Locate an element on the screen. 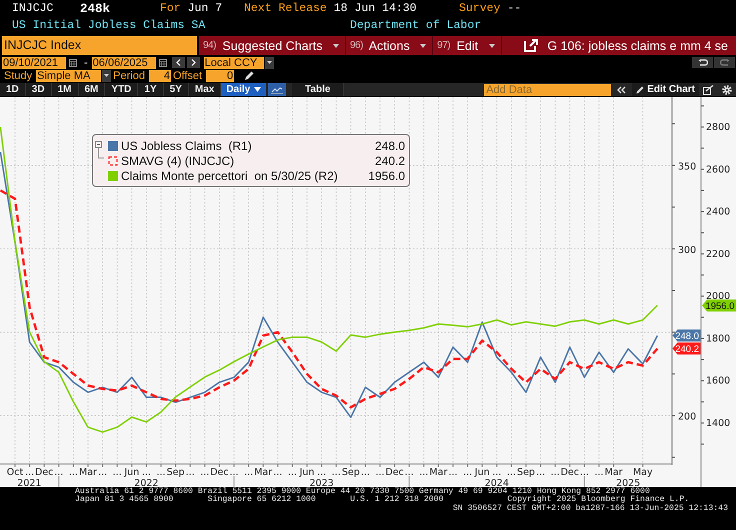  collapse-icon is located at coordinates (621, 90).